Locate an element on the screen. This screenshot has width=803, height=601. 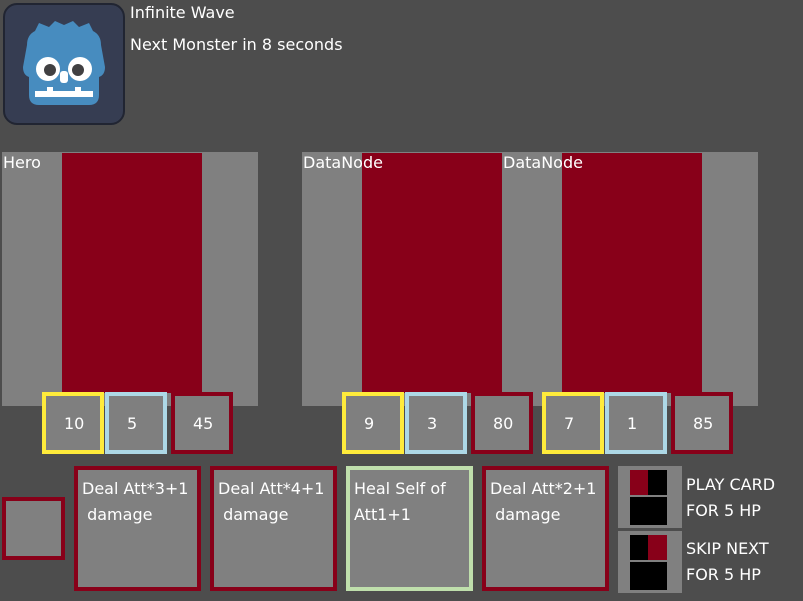
enemy-2-attack-stat: 7 is located at coordinates (573, 423).